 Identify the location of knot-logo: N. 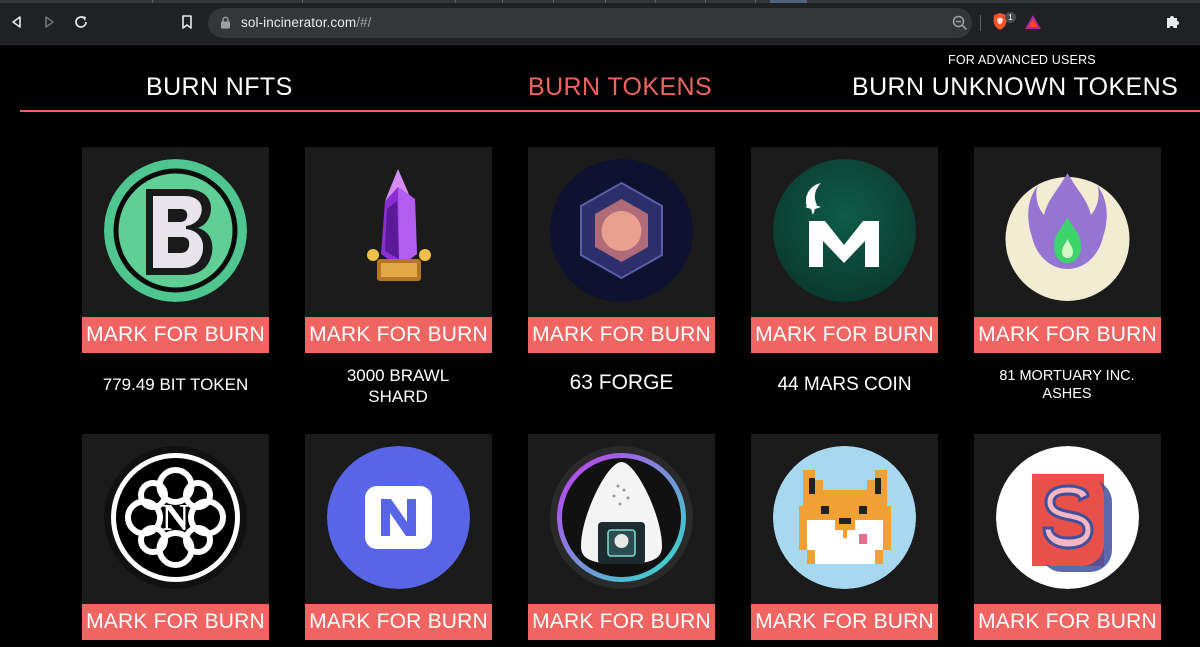
(175, 517).